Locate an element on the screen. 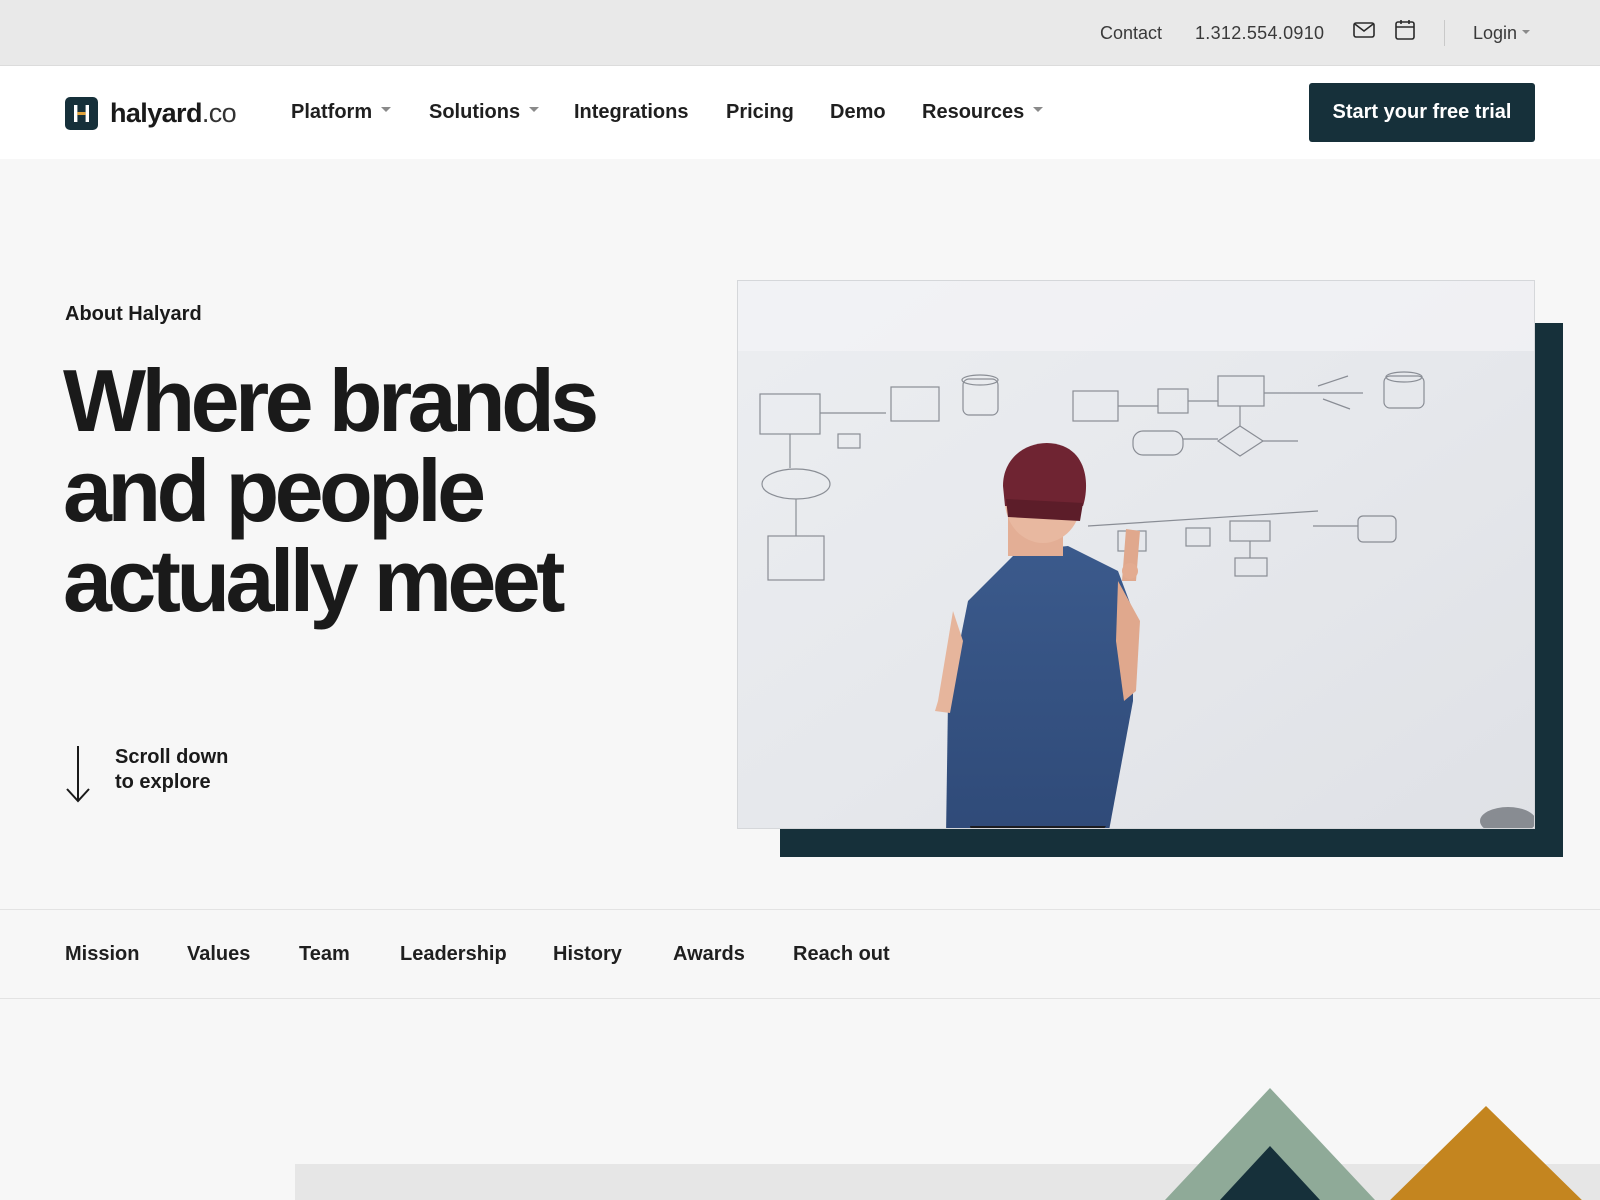 The image size is (1600, 1200). tab-mission: Mission is located at coordinates (102, 954).